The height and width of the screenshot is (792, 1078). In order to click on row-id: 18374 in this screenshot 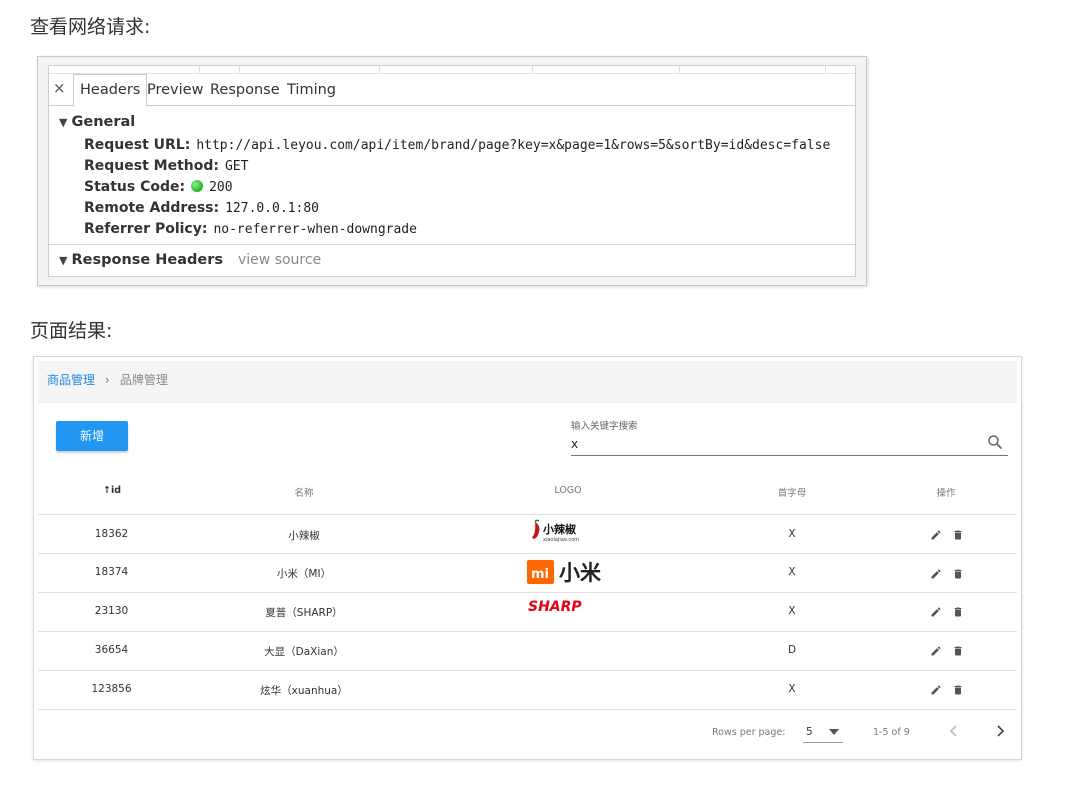, I will do `click(111, 572)`.